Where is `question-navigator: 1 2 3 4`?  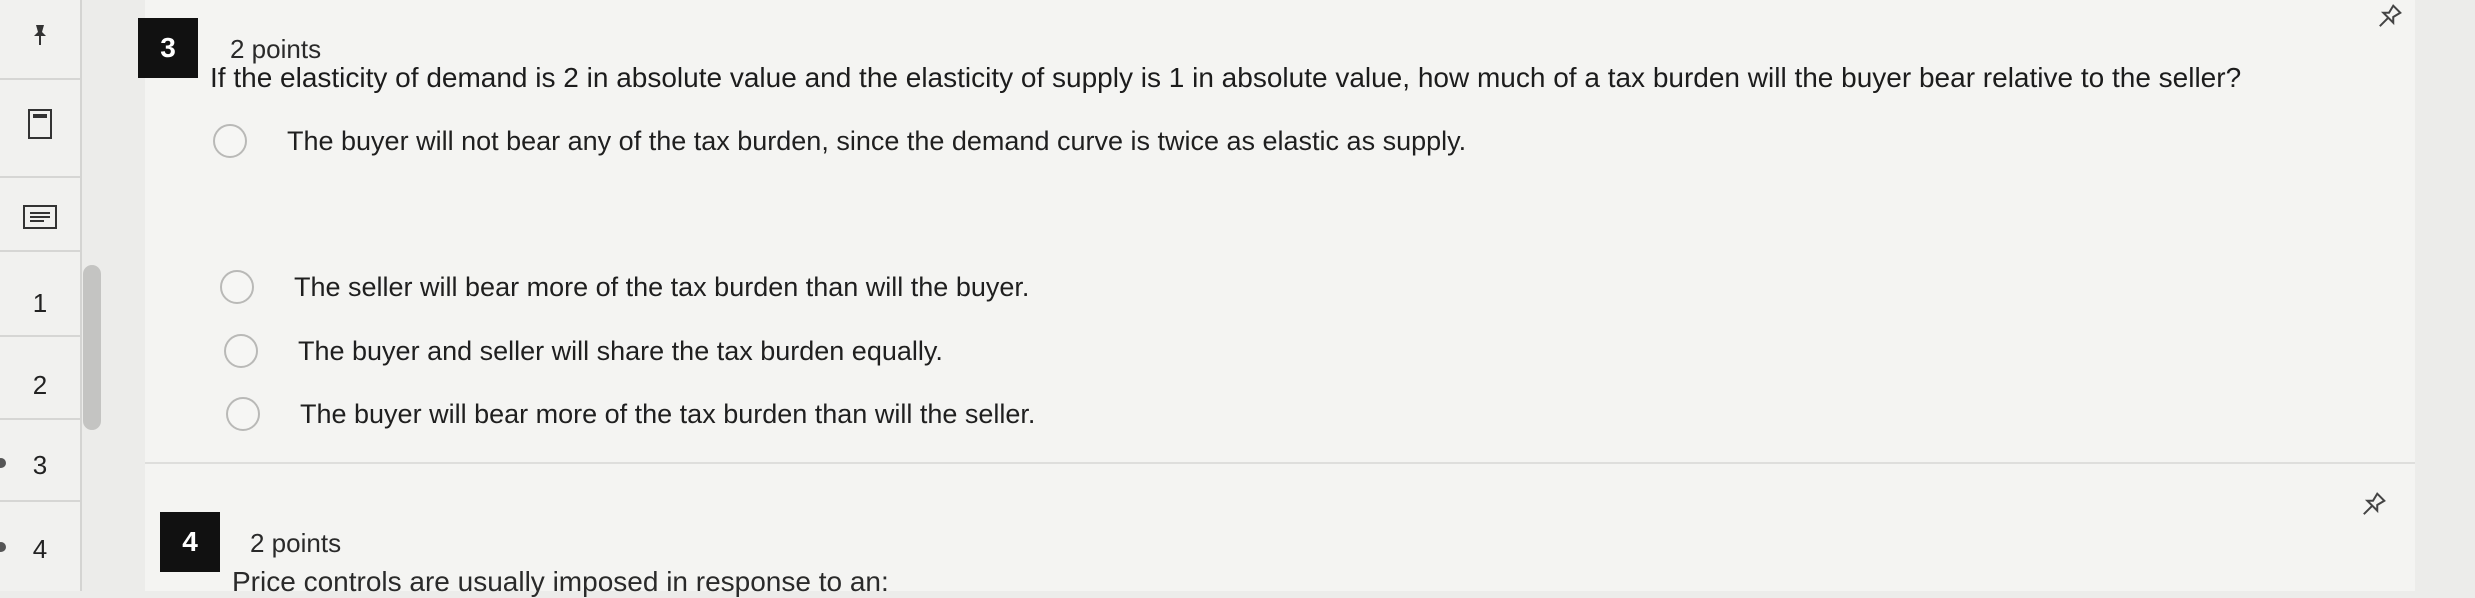 question-navigator: 1 2 3 4 is located at coordinates (41, 295).